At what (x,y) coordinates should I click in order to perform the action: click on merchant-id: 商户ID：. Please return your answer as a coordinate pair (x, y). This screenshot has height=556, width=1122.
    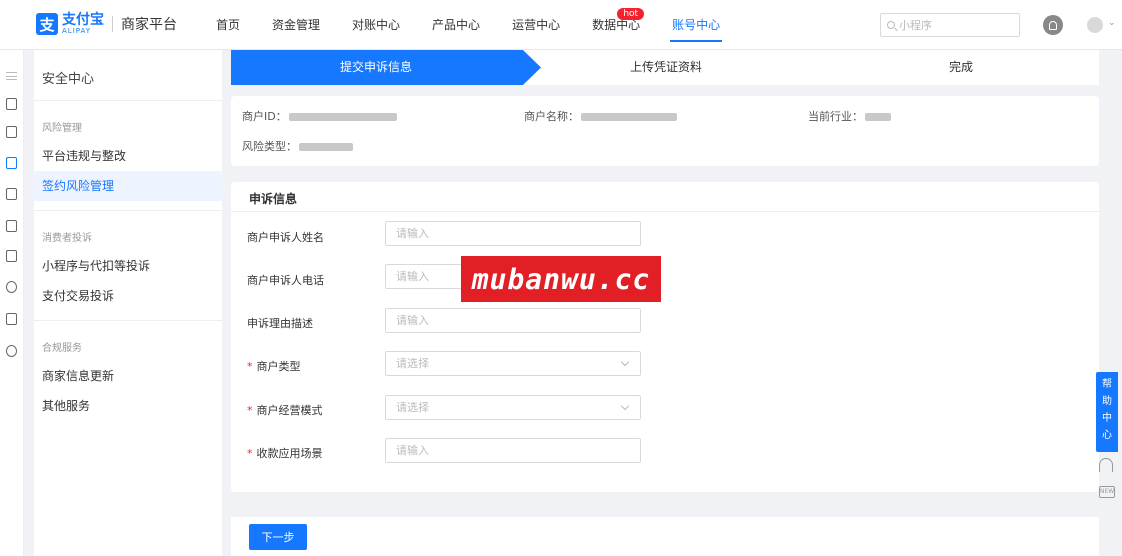
    Looking at the image, I should click on (319, 116).